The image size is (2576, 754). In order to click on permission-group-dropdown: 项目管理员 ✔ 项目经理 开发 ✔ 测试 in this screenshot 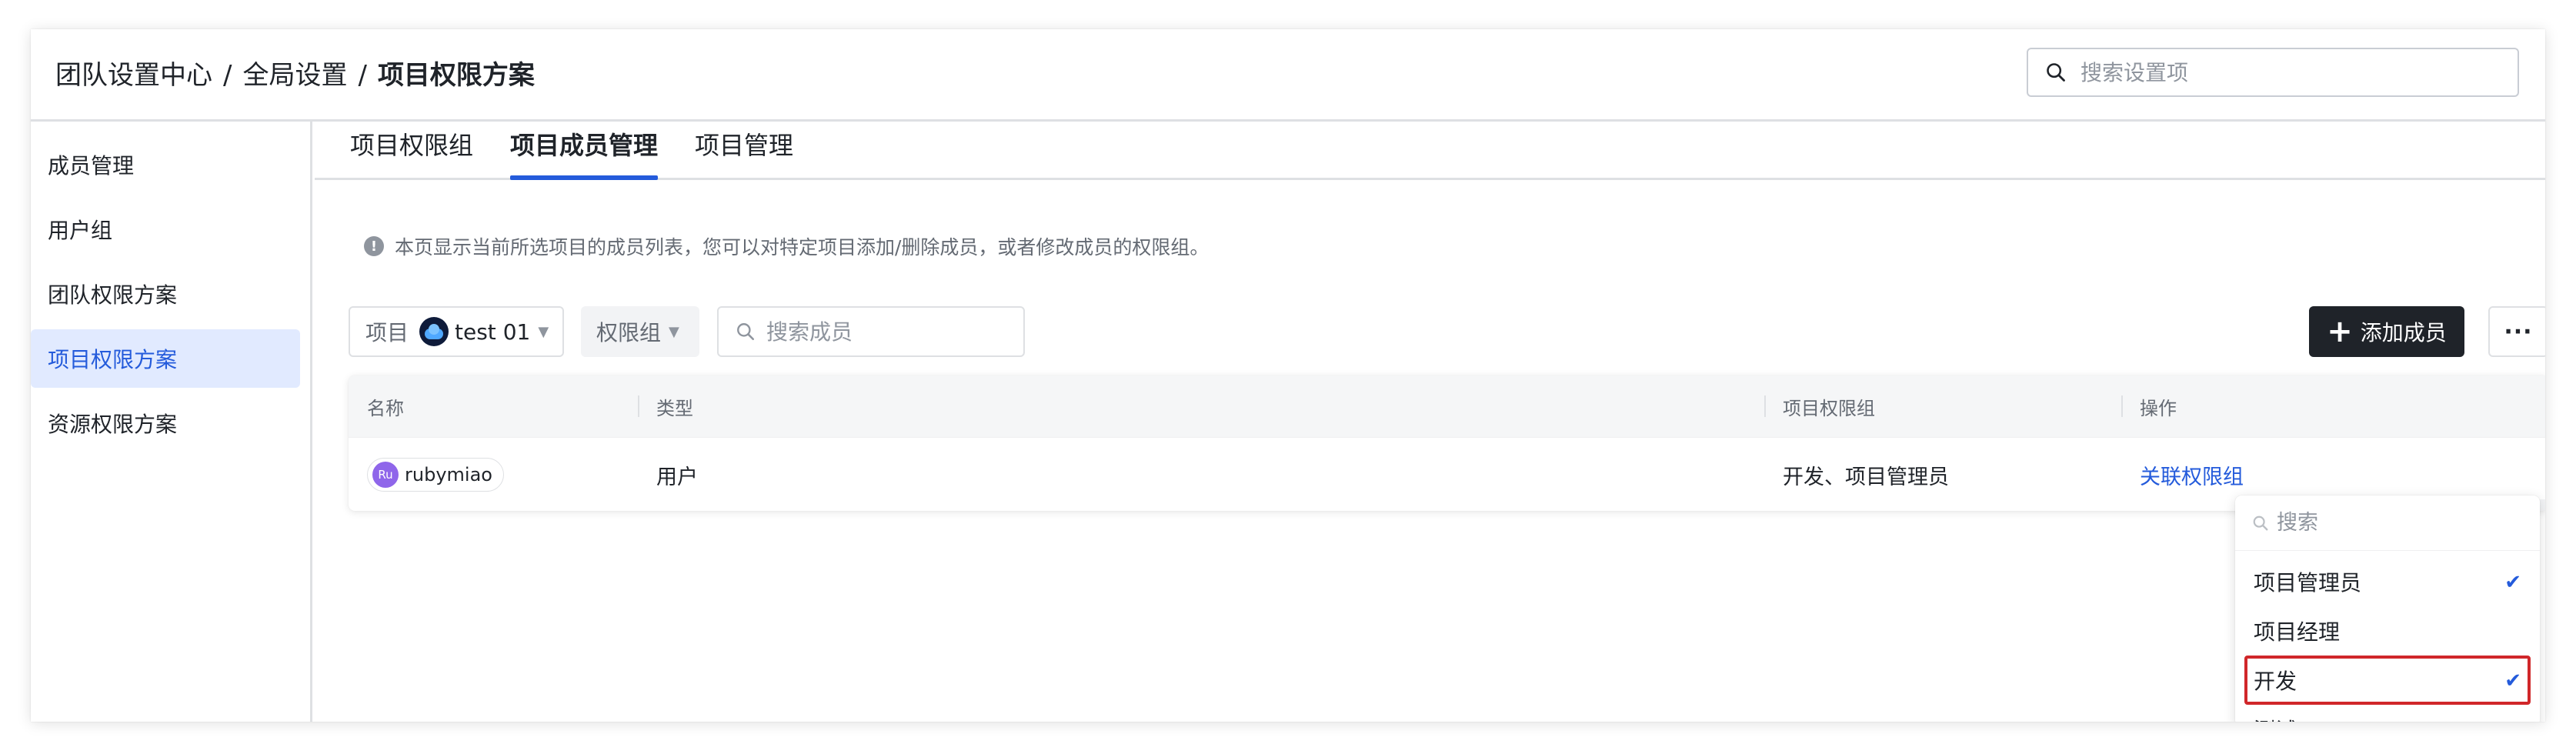, I will do `click(2388, 608)`.